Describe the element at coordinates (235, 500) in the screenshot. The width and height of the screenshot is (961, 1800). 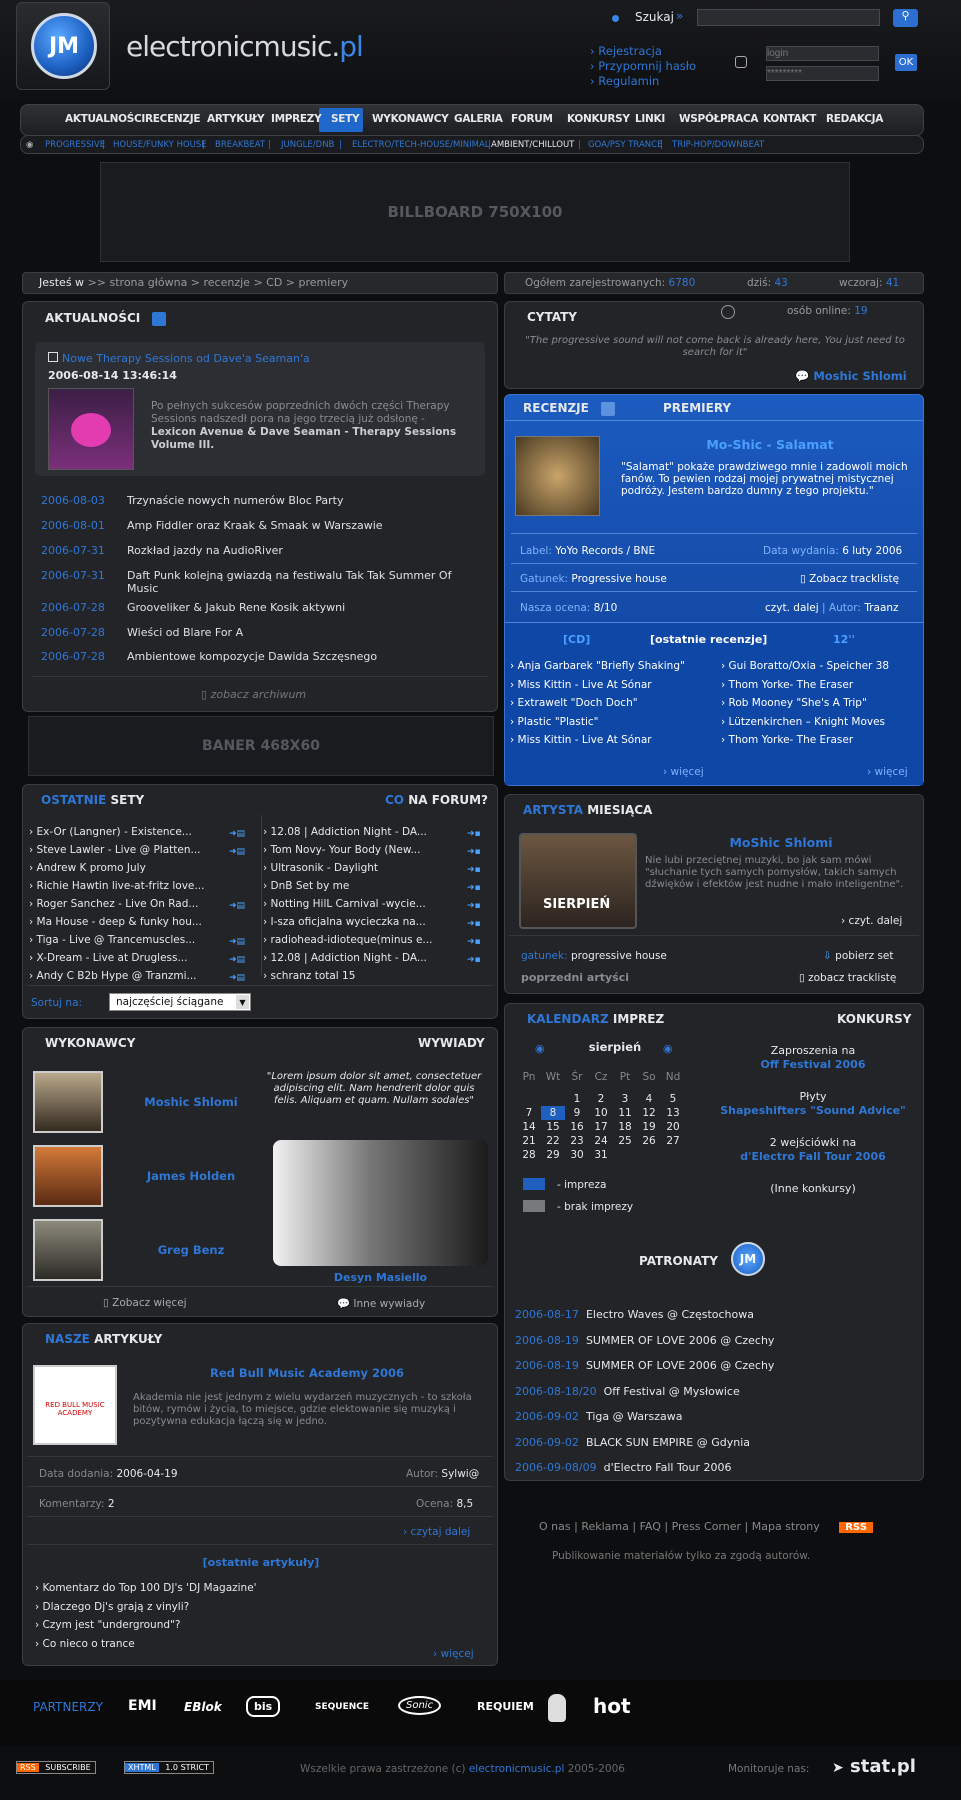
I see `news-item: Trzynaście nowych numerów Bloc Party` at that location.